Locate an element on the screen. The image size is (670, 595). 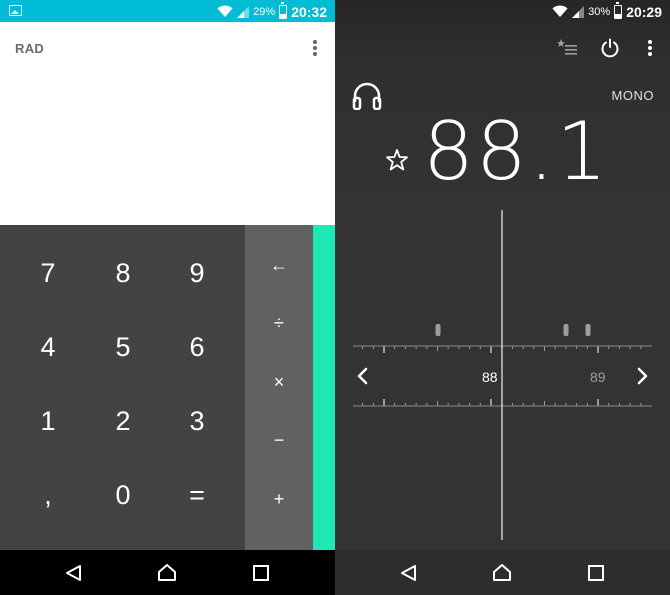
key-0: 0 is located at coordinates (123, 495).